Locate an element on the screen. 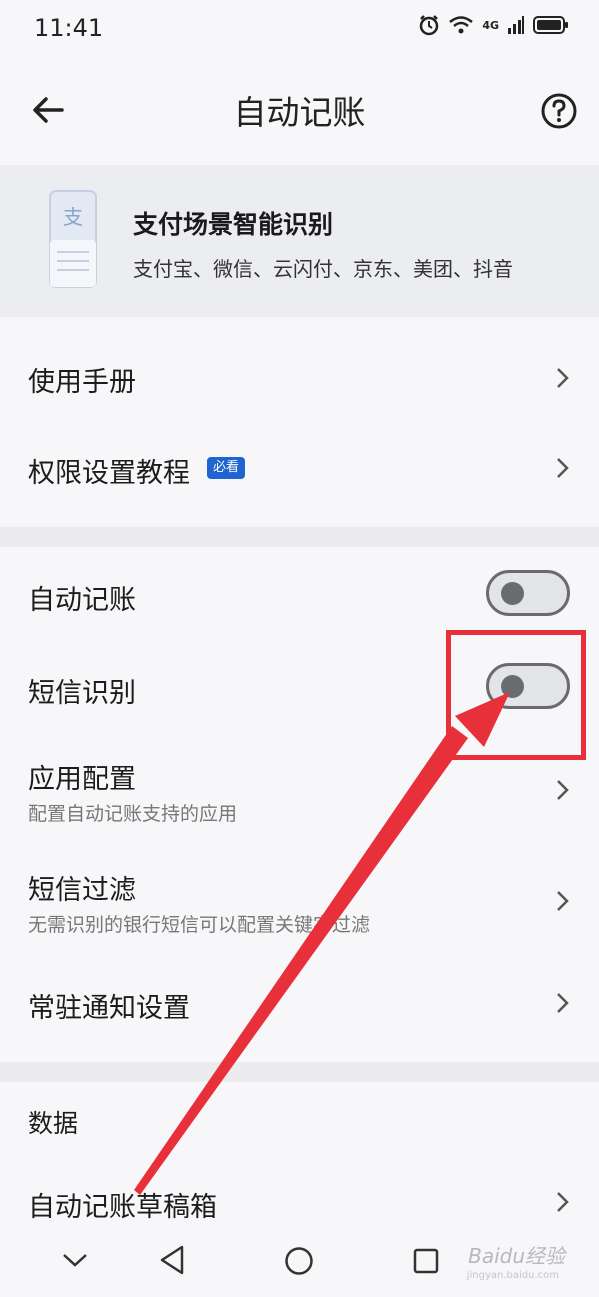  list-item-notification-settings: 常驻通知设置 is located at coordinates (299, 1005).